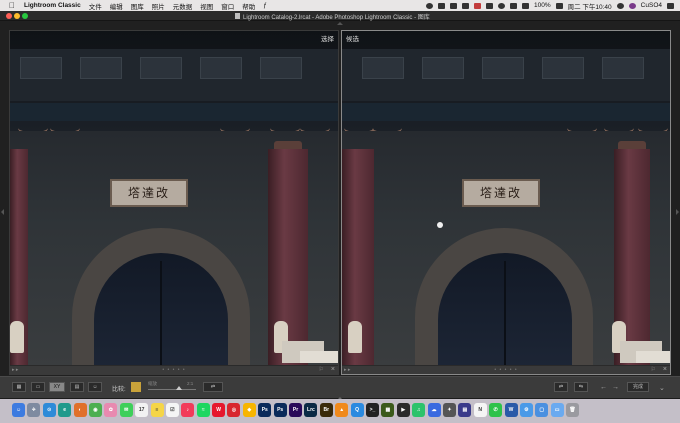 Image resolution: width=680 pixels, height=423 pixels. What do you see at coordinates (265, 5) in the screenshot?
I see `script-icon: ƒ` at bounding box center [265, 5].